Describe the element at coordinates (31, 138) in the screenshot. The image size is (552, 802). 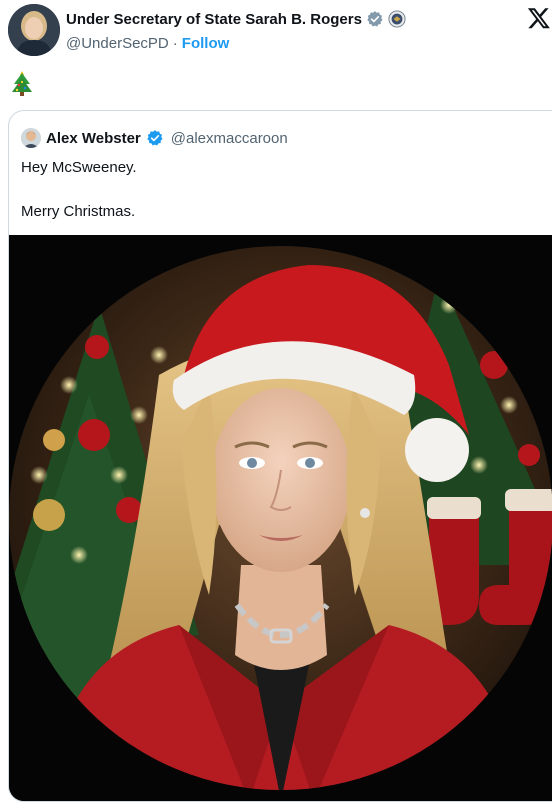
I see `quoted-author-avatar` at that location.